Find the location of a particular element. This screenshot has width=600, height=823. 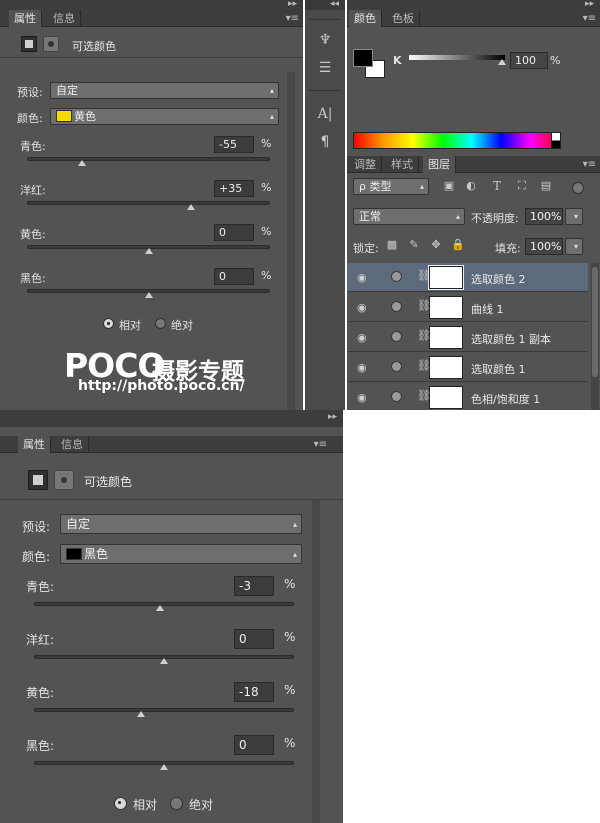

layer-row: ◉ ⛓ 曲线 1 is located at coordinates (467, 307).